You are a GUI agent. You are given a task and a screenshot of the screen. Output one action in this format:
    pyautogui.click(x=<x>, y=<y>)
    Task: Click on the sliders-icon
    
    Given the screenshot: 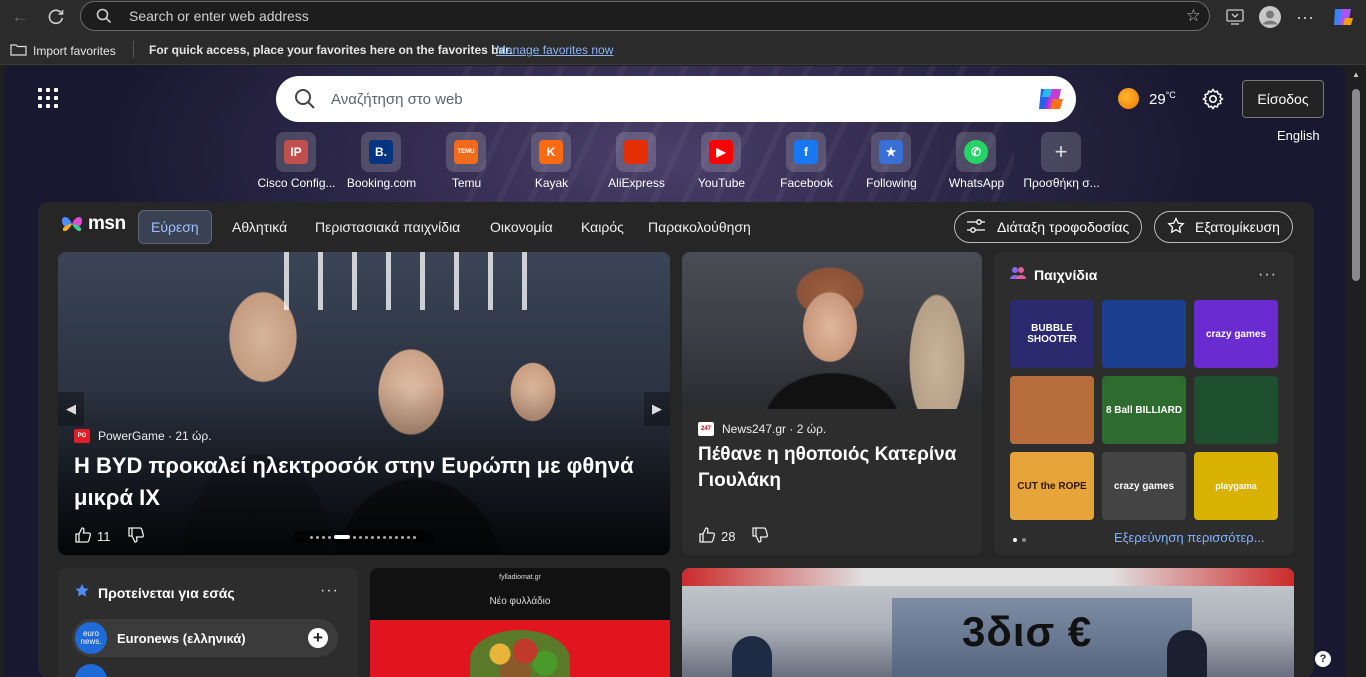 What is the action you would take?
    pyautogui.click(x=976, y=227)
    